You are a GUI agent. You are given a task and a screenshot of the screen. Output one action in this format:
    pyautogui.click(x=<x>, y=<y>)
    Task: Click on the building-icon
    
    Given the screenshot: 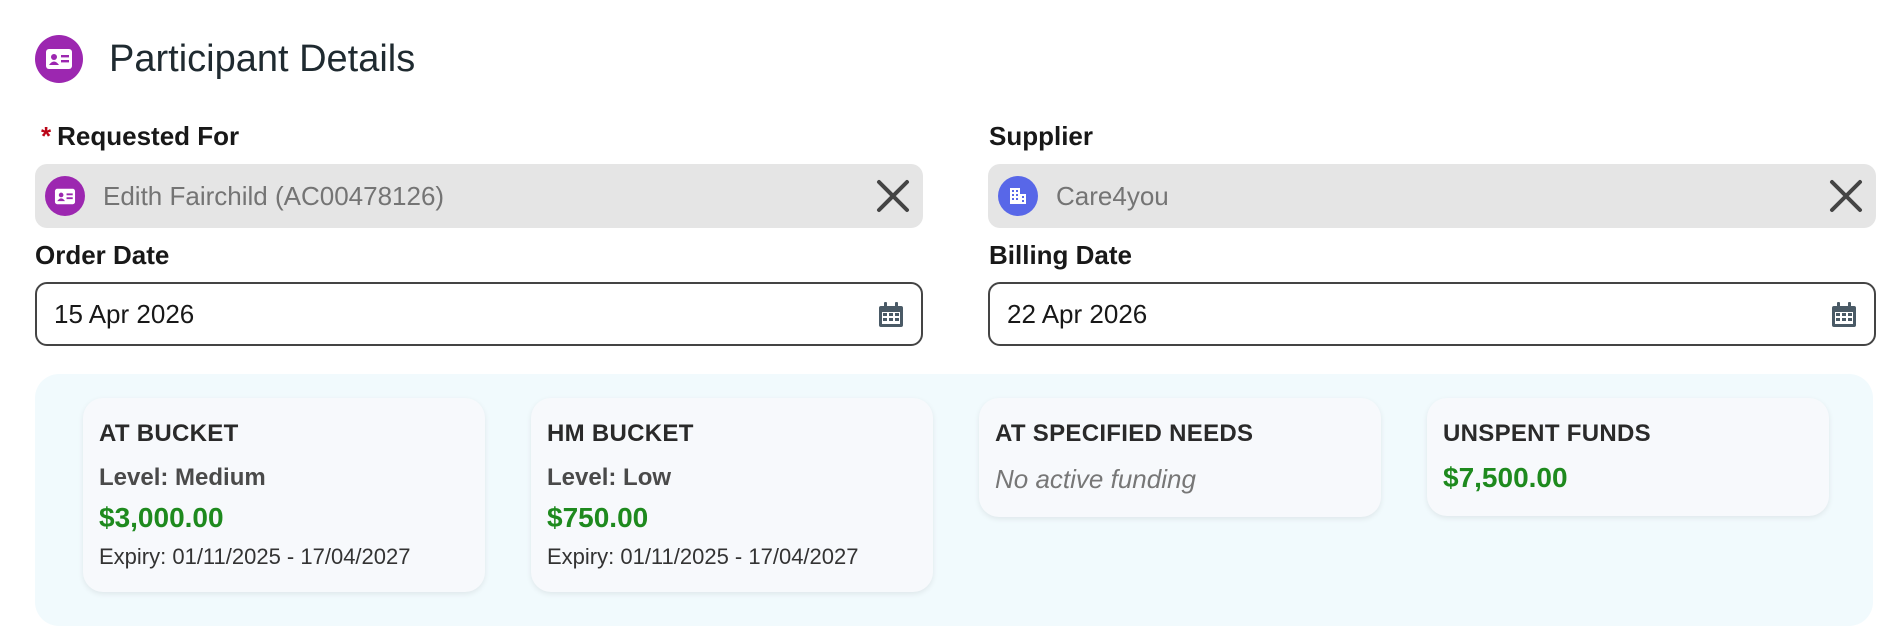 What is the action you would take?
    pyautogui.click(x=1018, y=196)
    